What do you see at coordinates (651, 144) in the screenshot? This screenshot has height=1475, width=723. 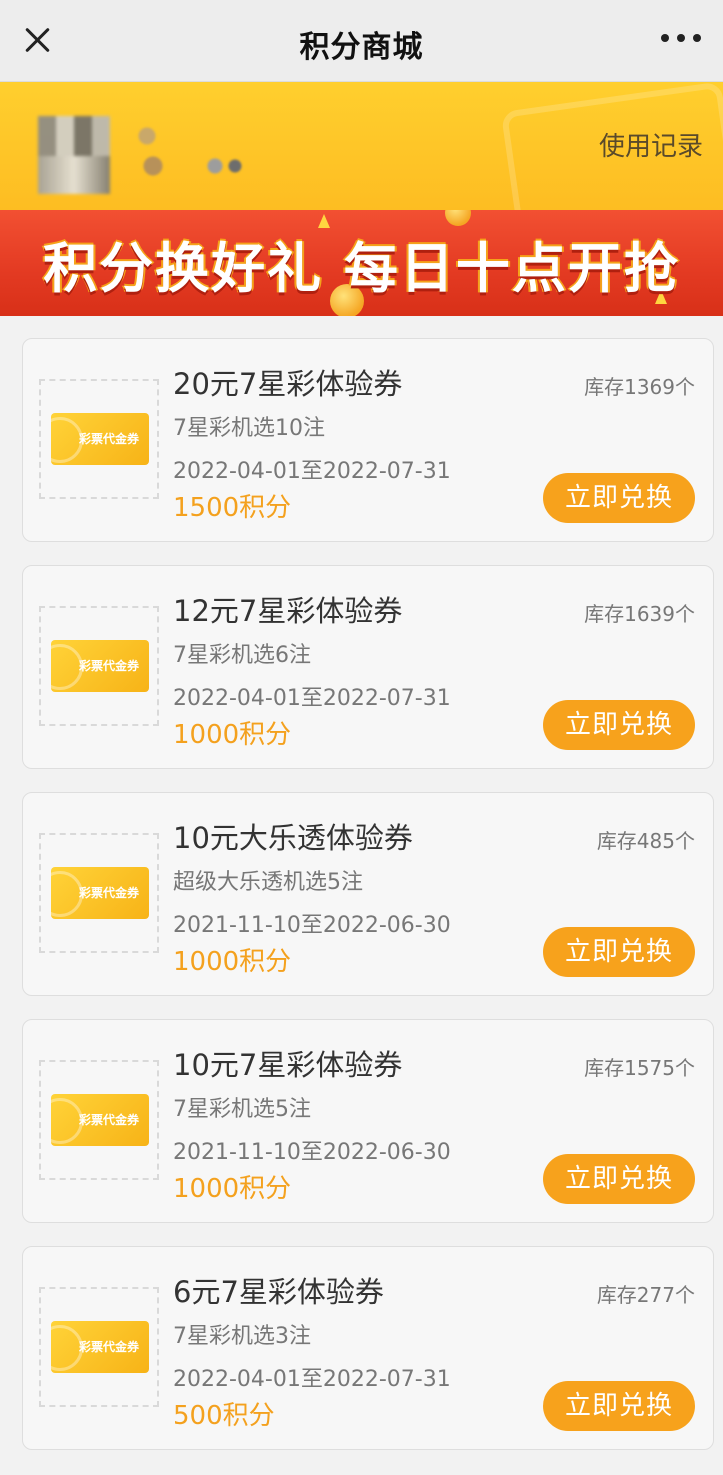 I see `usage-record-link: 使用记录` at bounding box center [651, 144].